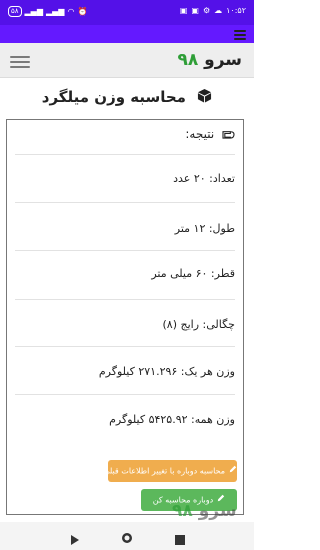  I want to click on pencil-icon, so click(233, 471).